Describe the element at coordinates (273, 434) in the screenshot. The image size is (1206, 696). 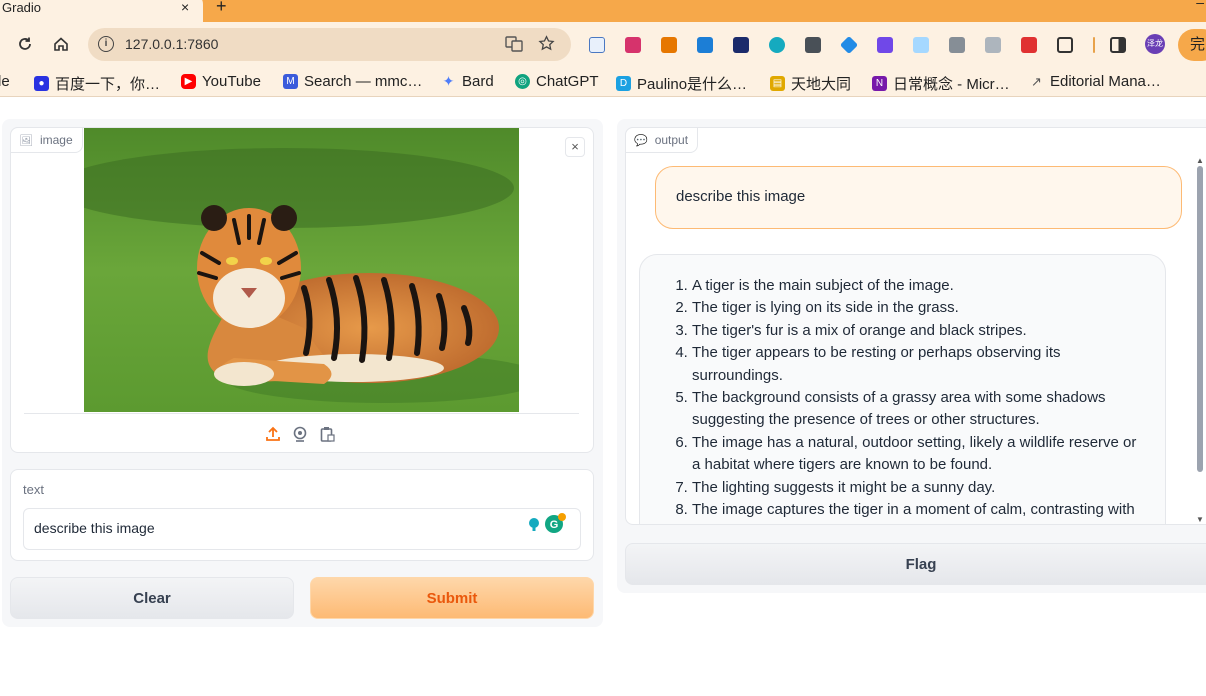
I see `upload-icon` at that location.